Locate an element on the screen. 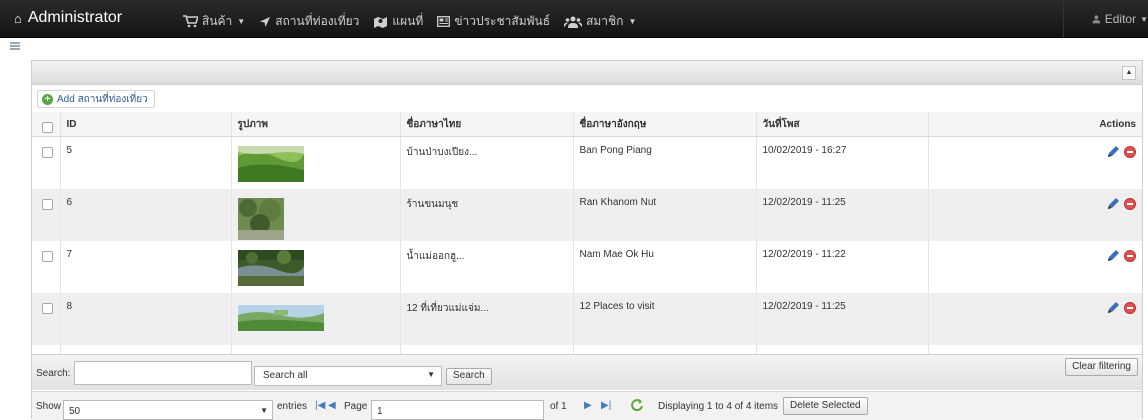 The height and width of the screenshot is (420, 1148). menu-item-news: ข่าวประชาสัมพันธ์ is located at coordinates (493, 21).